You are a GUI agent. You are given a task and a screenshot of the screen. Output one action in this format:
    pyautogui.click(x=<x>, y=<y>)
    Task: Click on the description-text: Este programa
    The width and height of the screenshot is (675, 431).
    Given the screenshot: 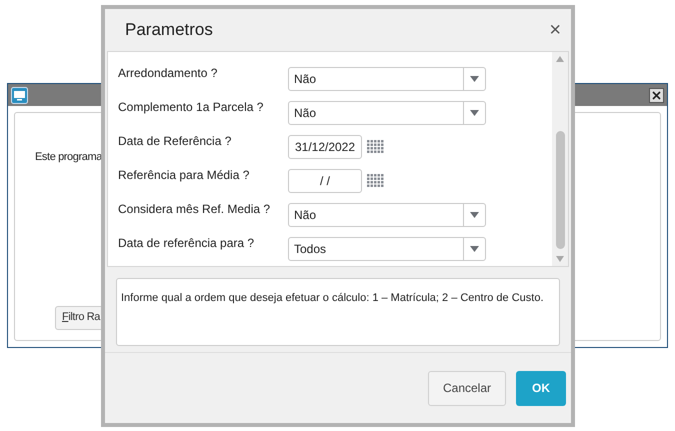 What is the action you would take?
    pyautogui.click(x=69, y=157)
    